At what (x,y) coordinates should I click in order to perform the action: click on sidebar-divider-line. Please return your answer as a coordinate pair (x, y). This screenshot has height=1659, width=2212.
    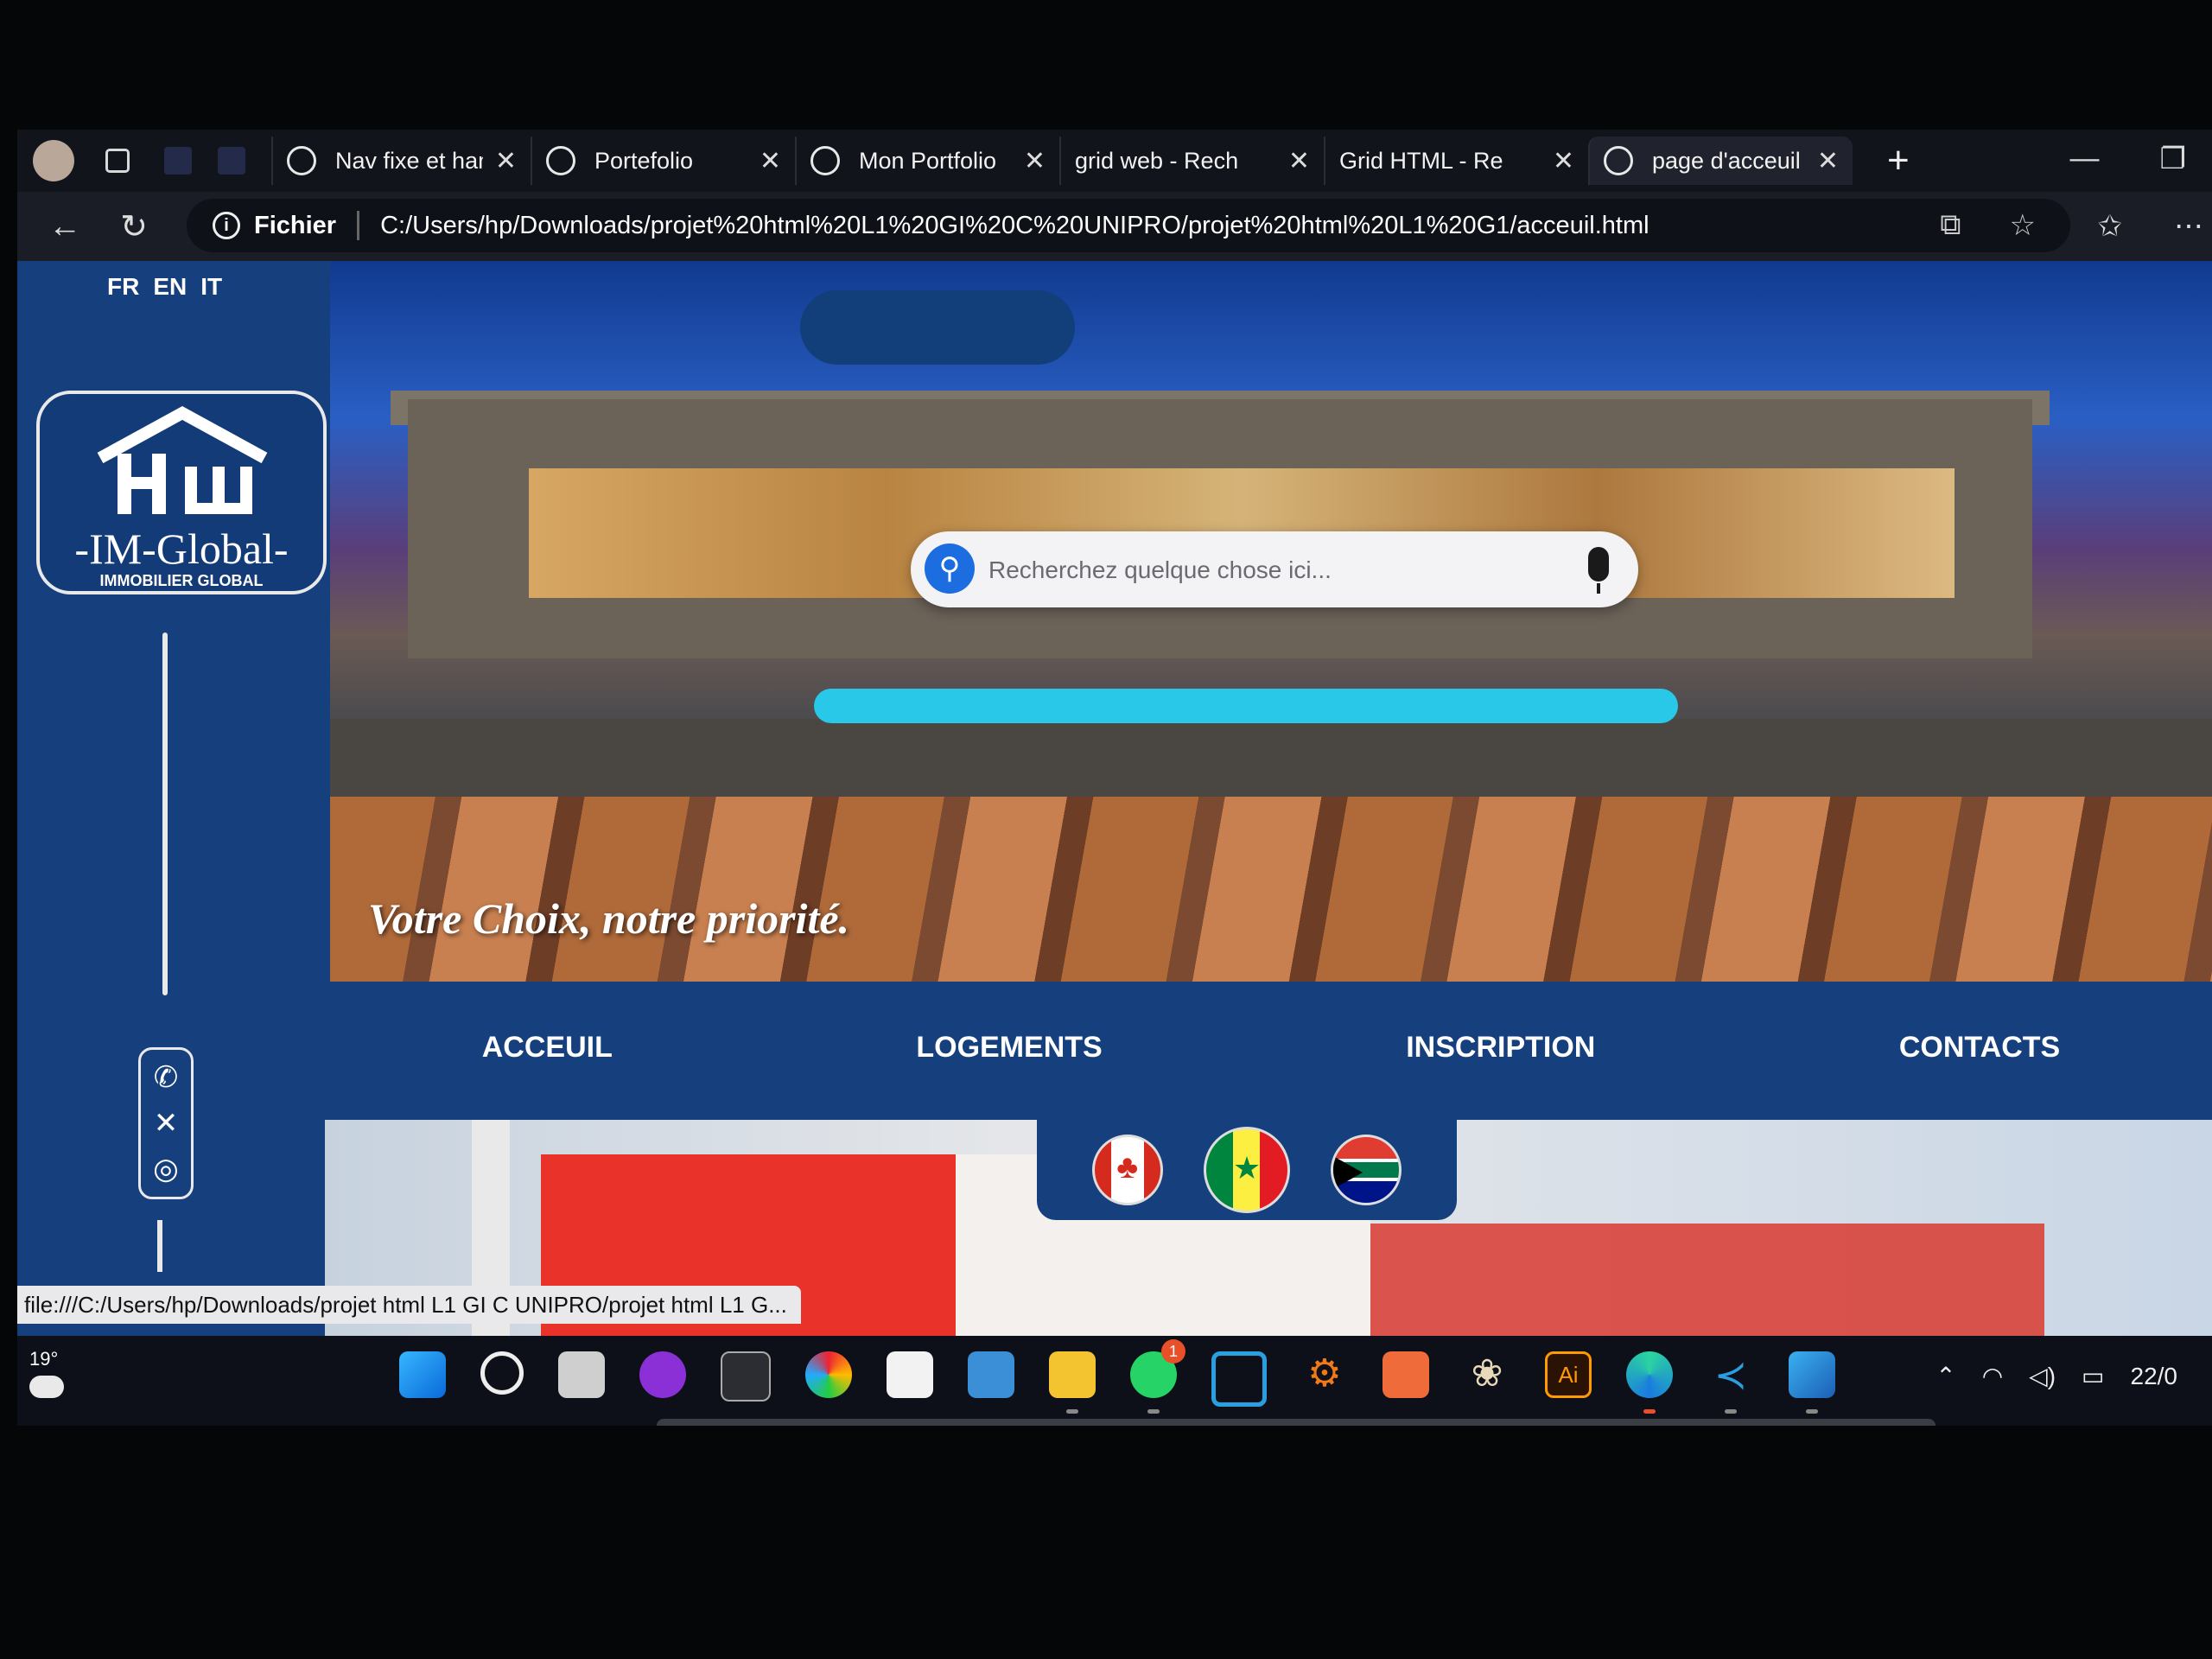
    Looking at the image, I should click on (165, 813).